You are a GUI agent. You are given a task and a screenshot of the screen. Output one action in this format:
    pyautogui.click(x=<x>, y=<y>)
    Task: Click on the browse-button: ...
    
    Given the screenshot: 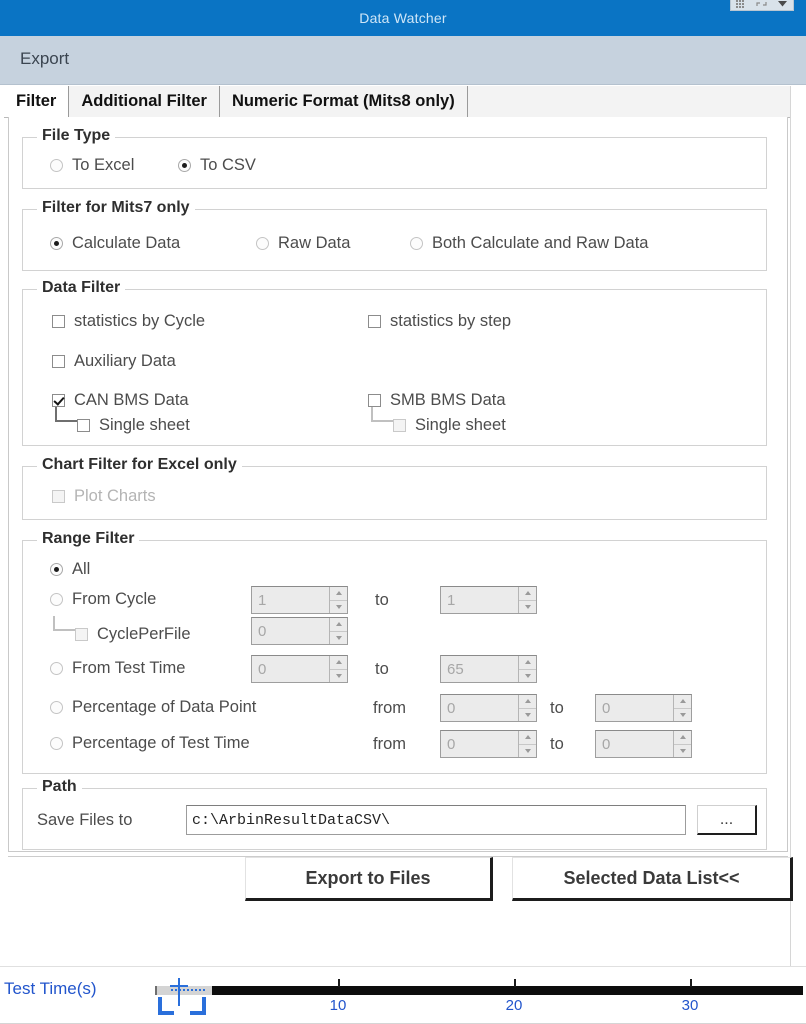 What is the action you would take?
    pyautogui.click(x=727, y=820)
    